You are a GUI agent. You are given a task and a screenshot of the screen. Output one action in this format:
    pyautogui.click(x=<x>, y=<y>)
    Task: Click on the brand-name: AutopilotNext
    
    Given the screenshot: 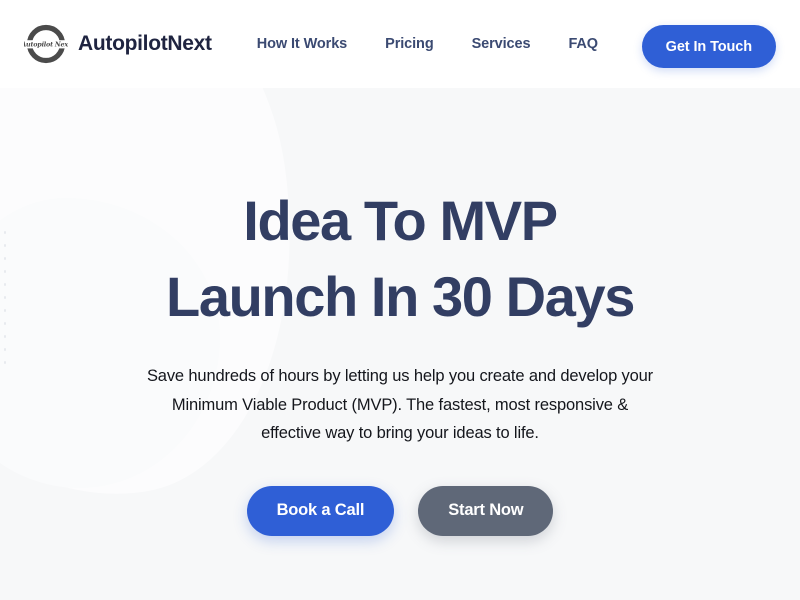 What is the action you would take?
    pyautogui.click(x=145, y=43)
    